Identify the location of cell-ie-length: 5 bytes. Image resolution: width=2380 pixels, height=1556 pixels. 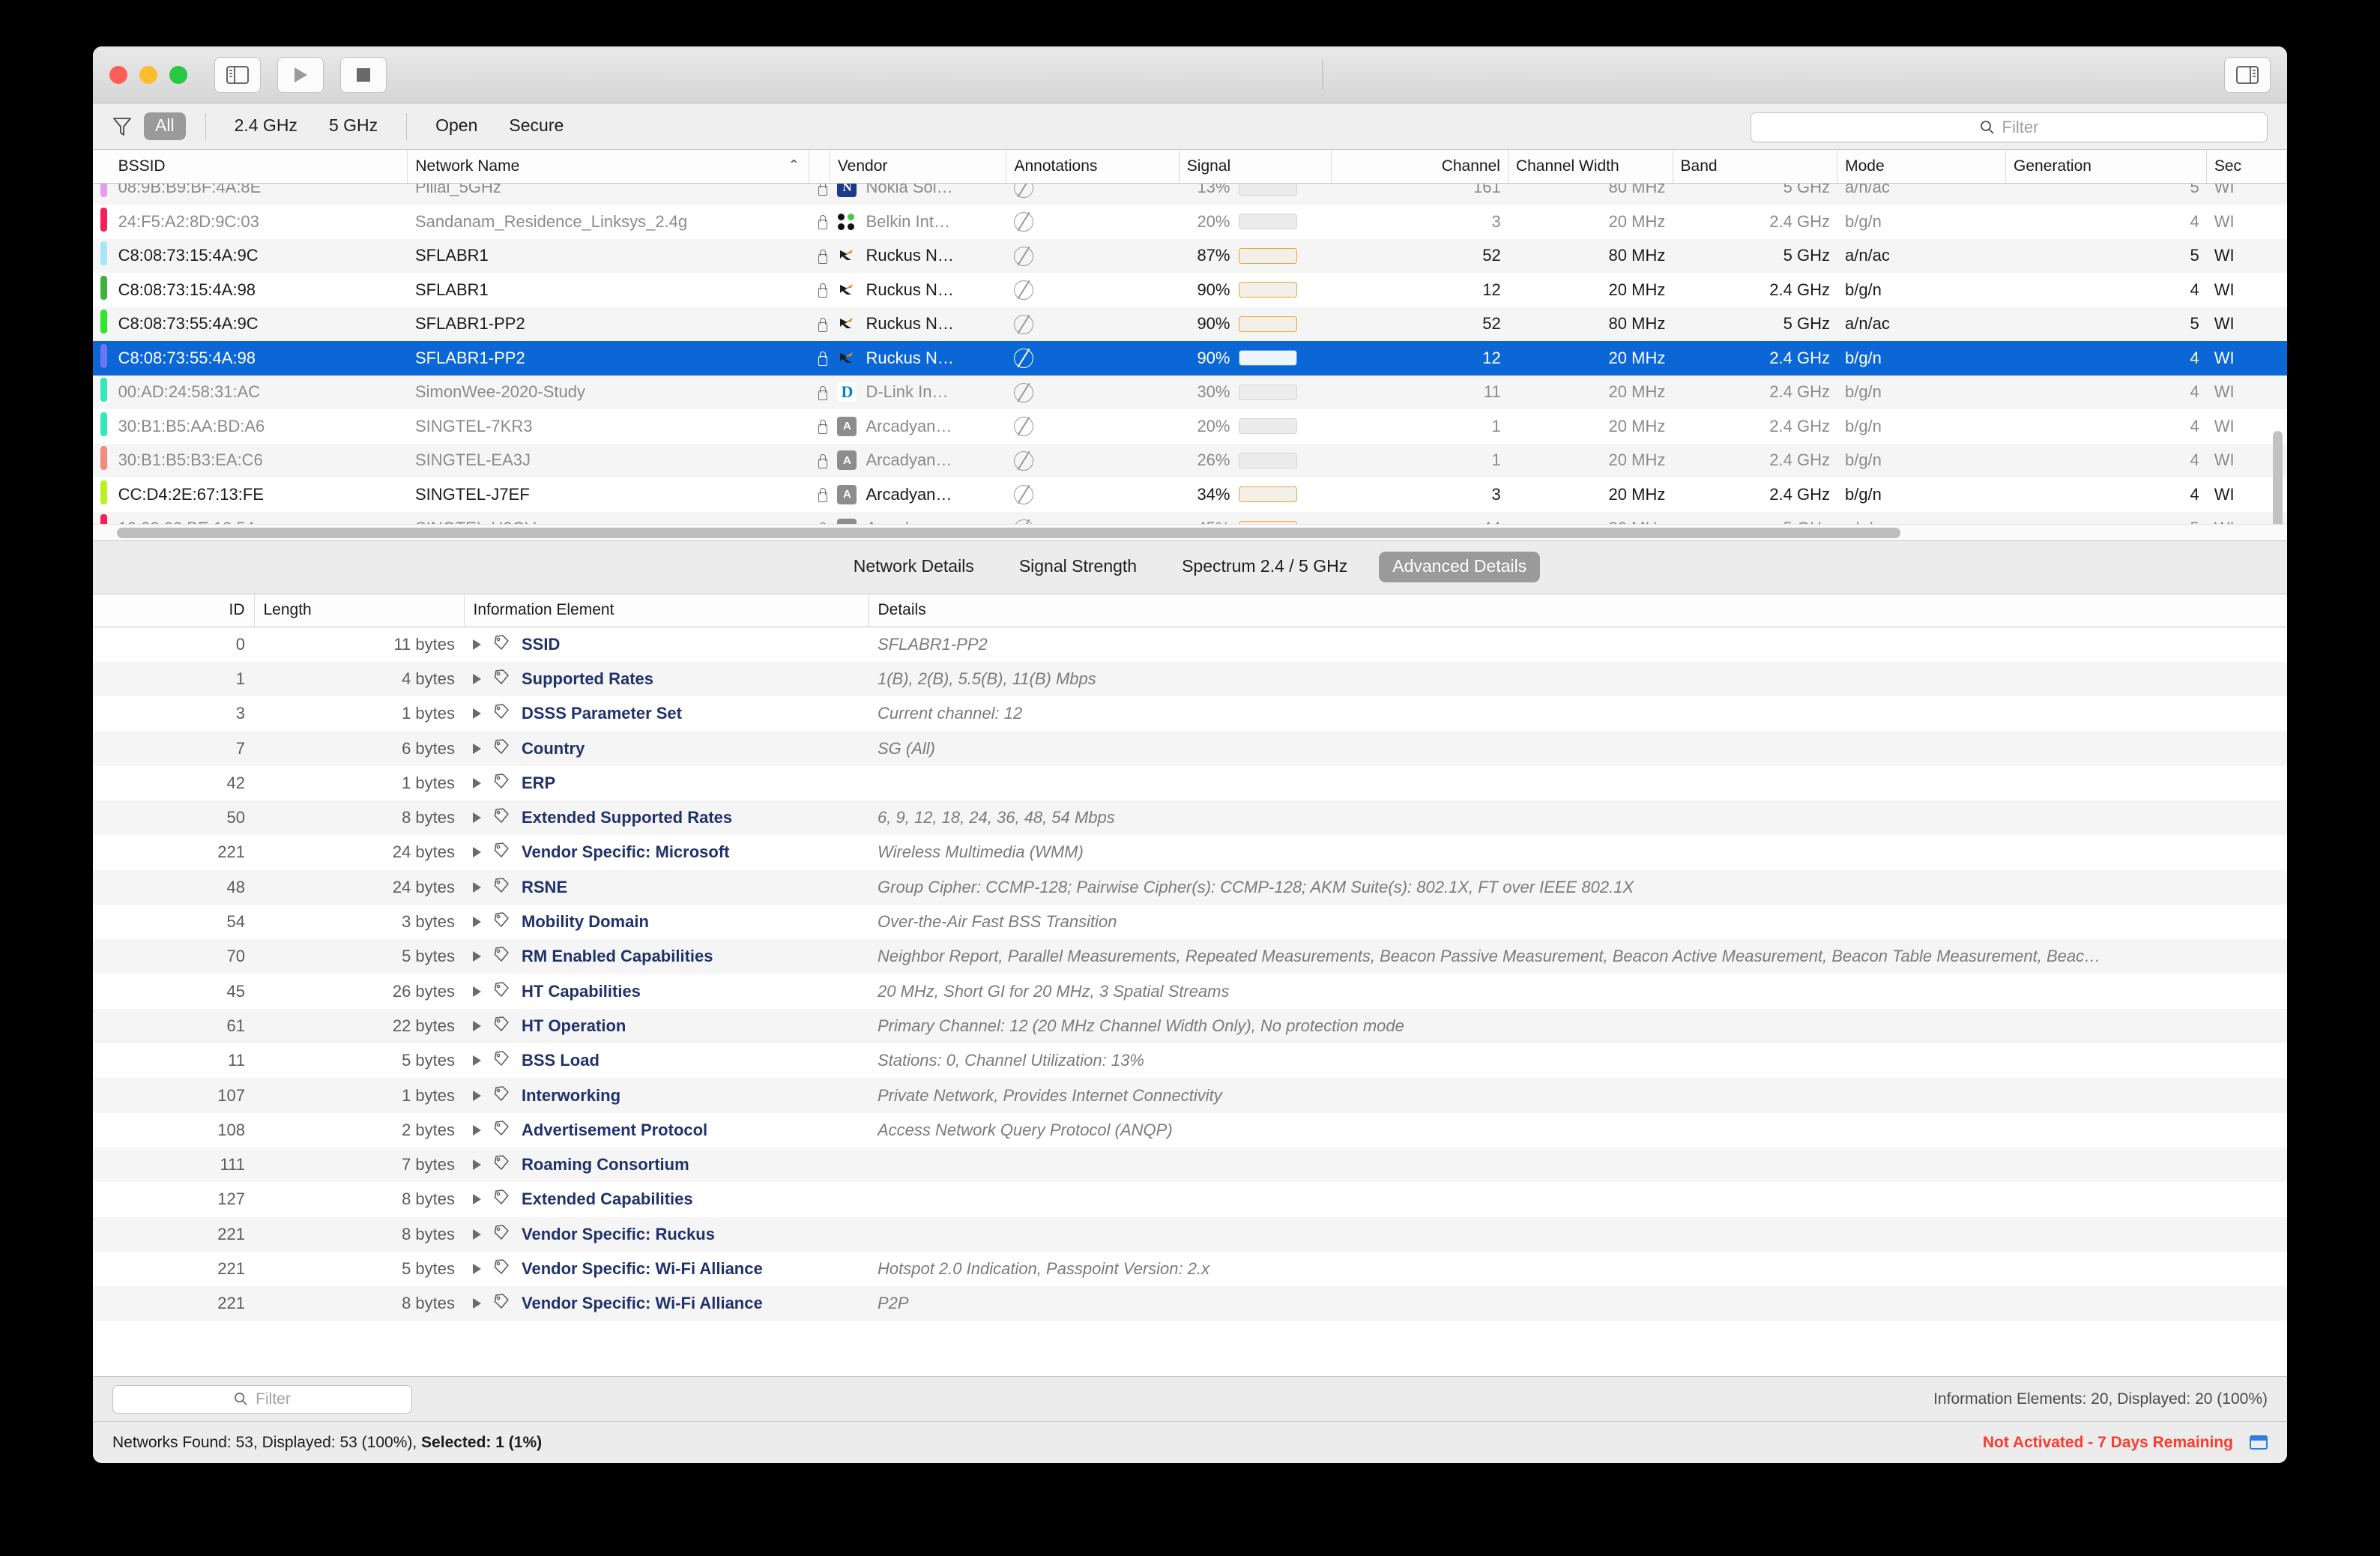
(359, 956).